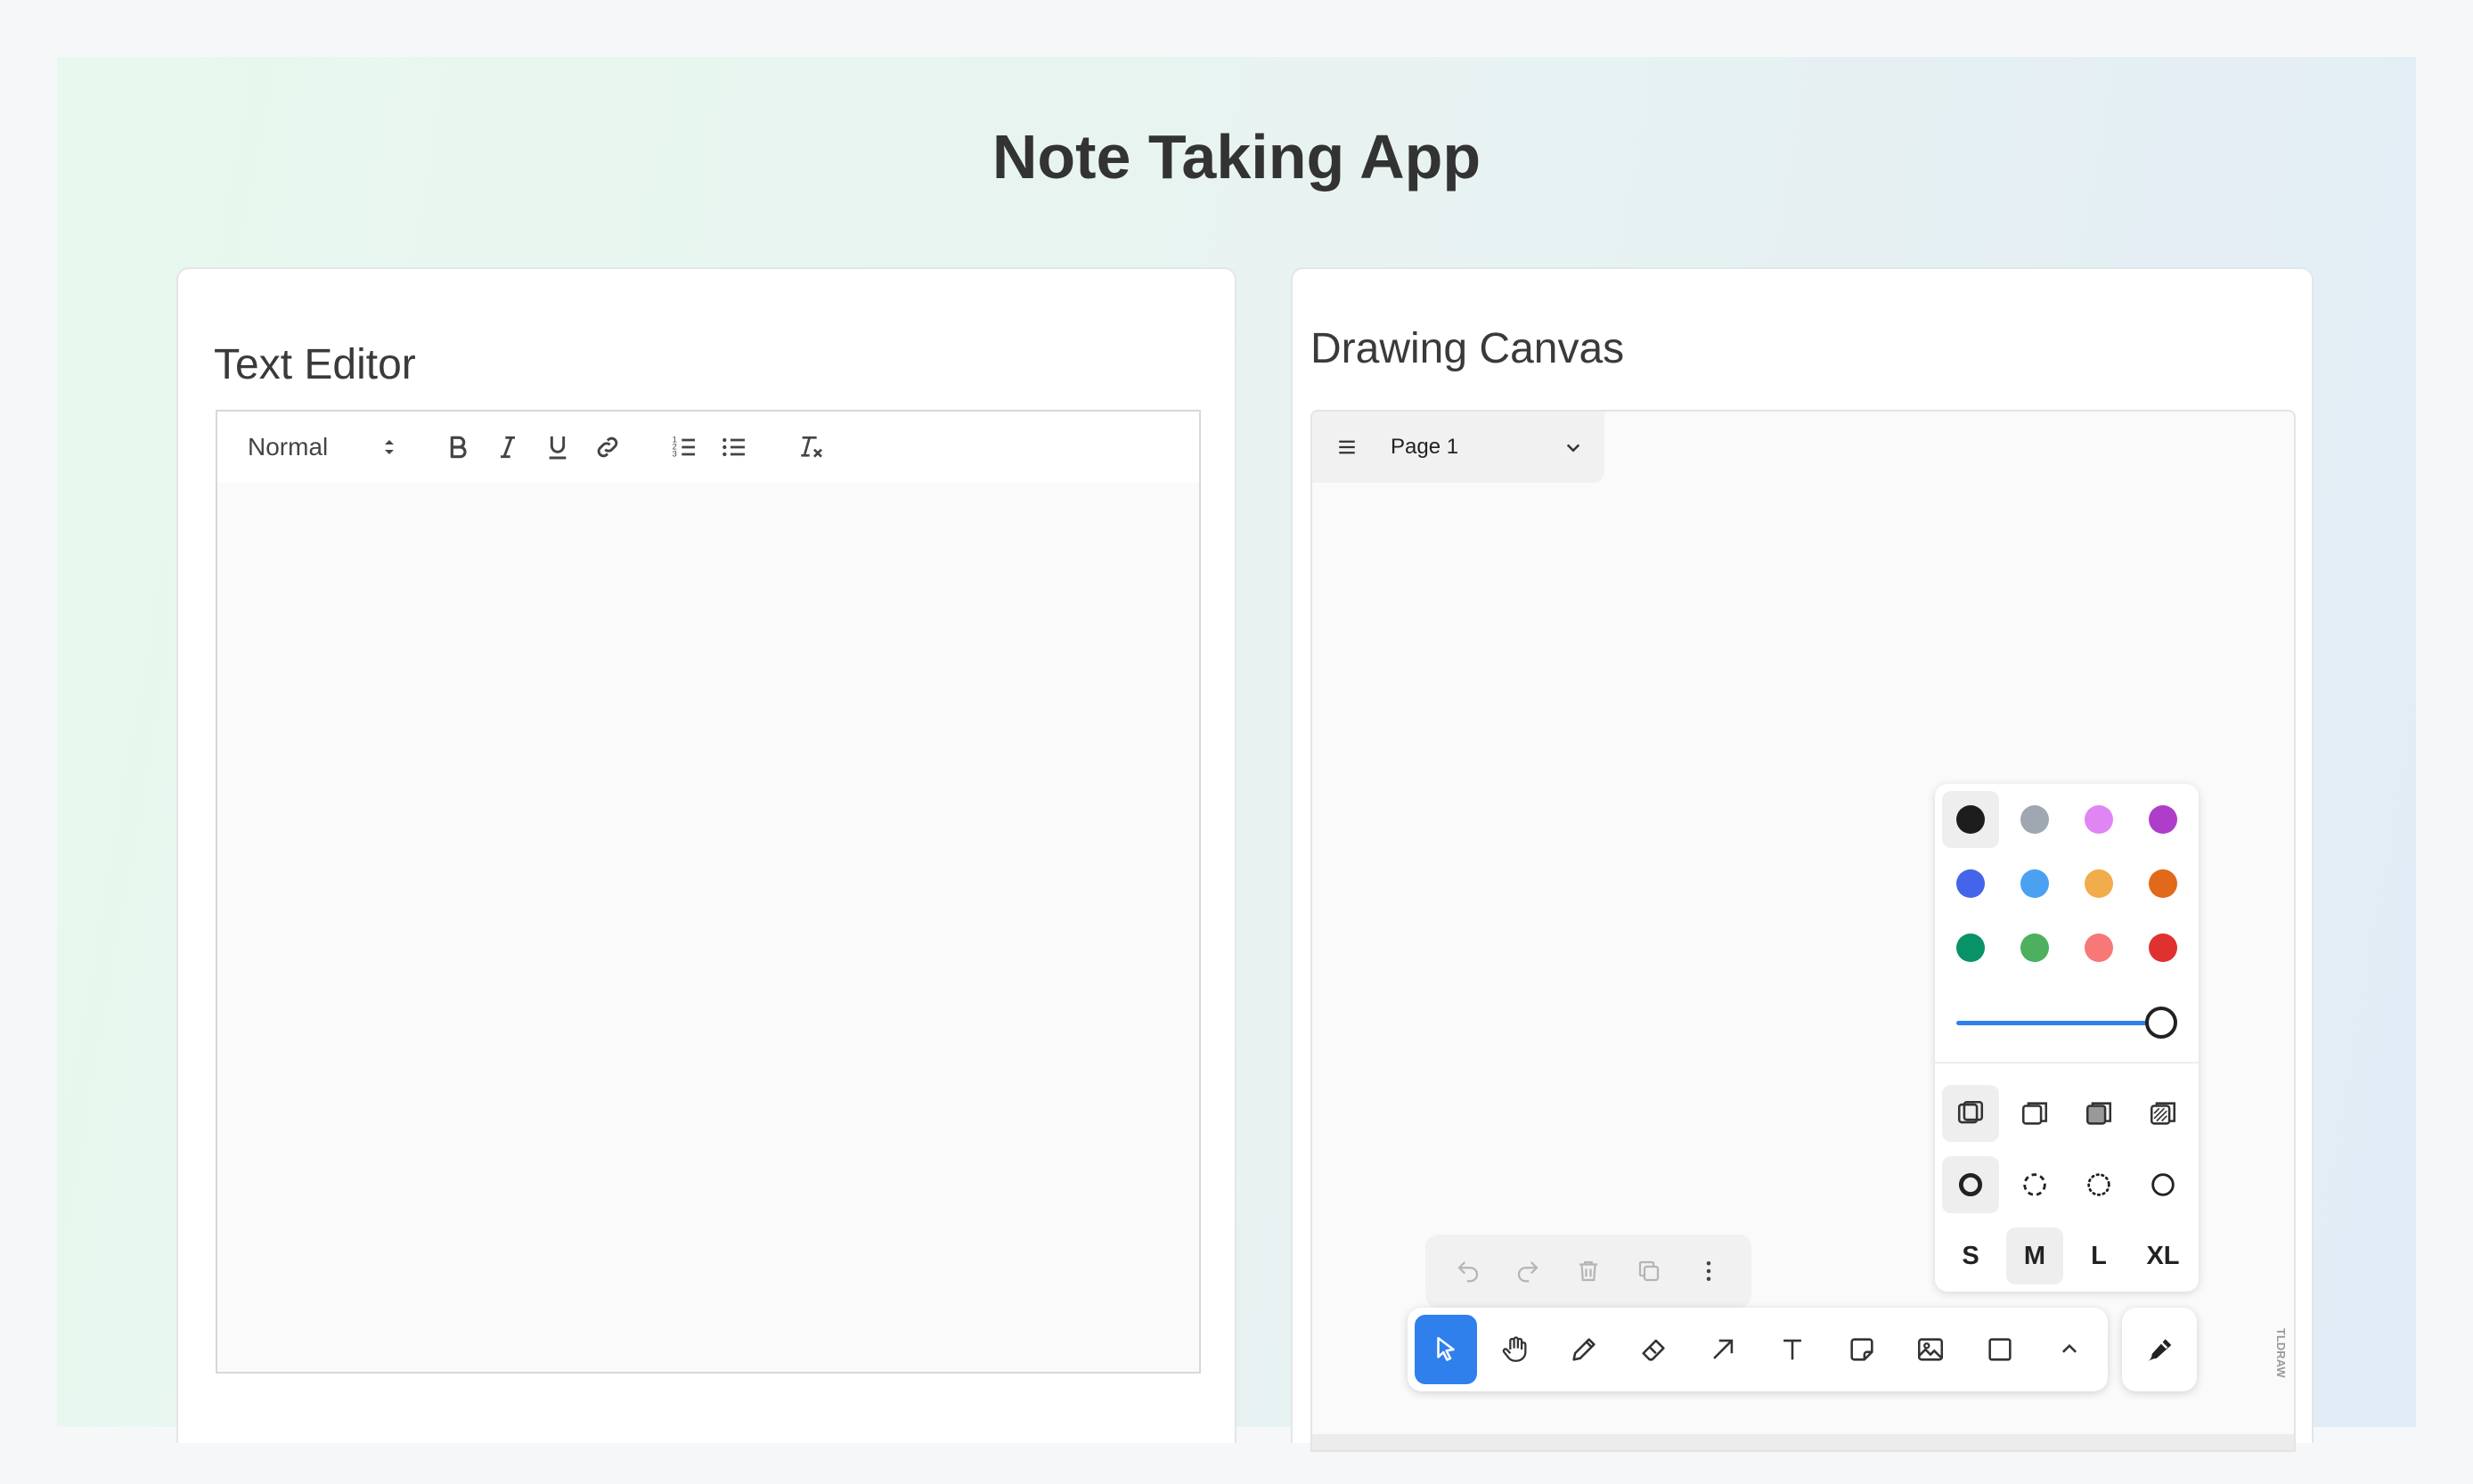  What do you see at coordinates (1236, 157) in the screenshot?
I see `page-title: Note Taking App` at bounding box center [1236, 157].